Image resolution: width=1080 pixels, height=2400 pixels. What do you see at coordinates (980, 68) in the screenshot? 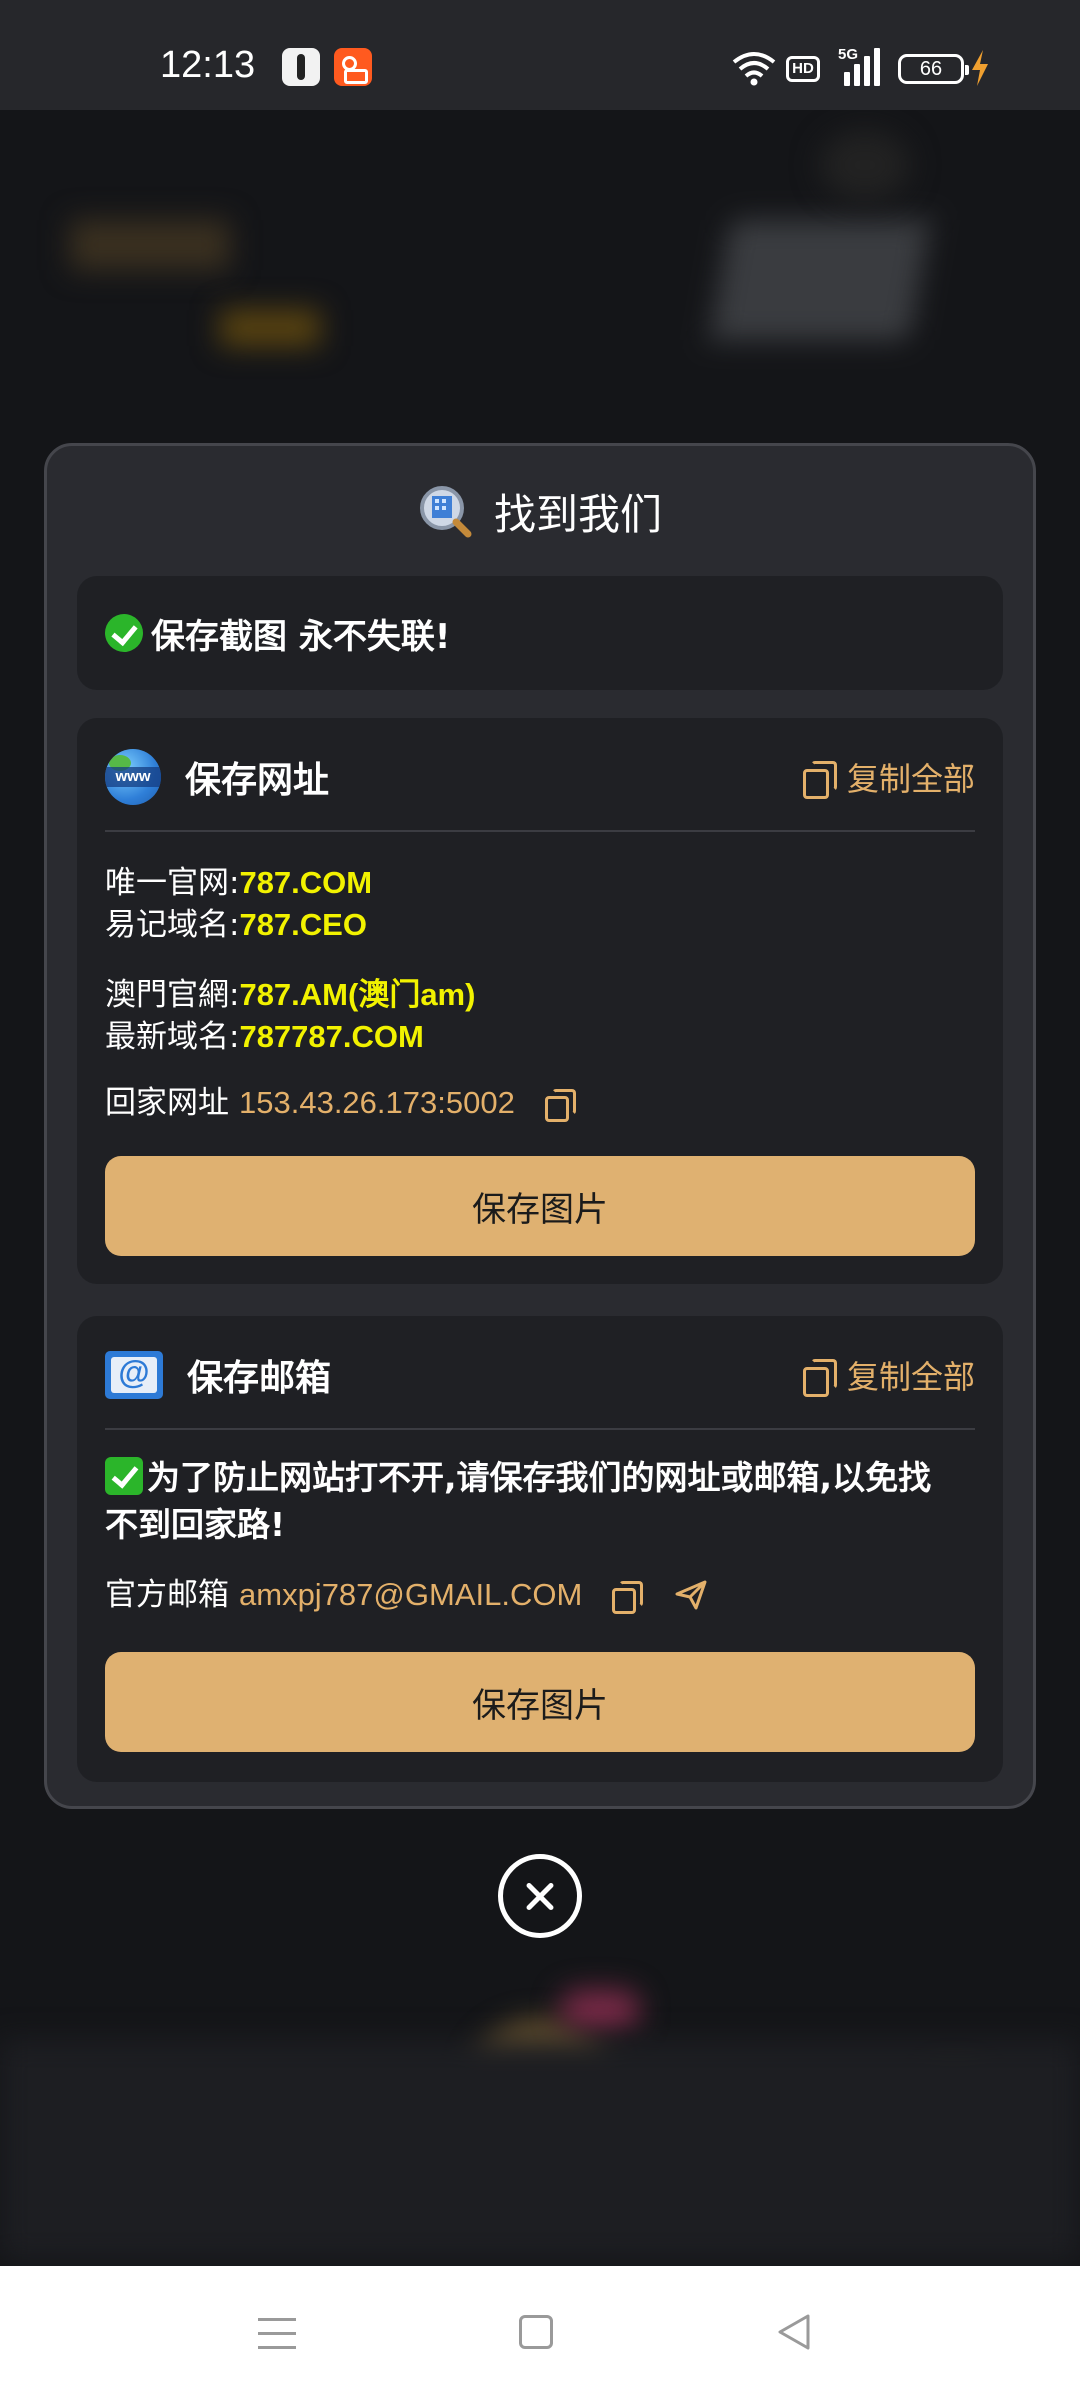
I see `charging-icon` at bounding box center [980, 68].